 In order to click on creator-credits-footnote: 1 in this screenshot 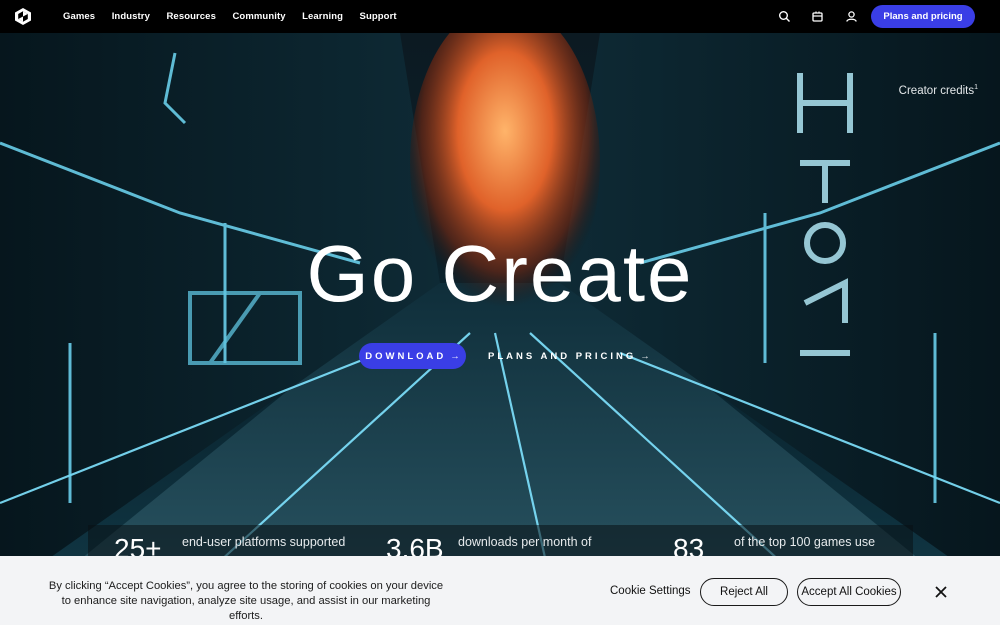, I will do `click(976, 87)`.